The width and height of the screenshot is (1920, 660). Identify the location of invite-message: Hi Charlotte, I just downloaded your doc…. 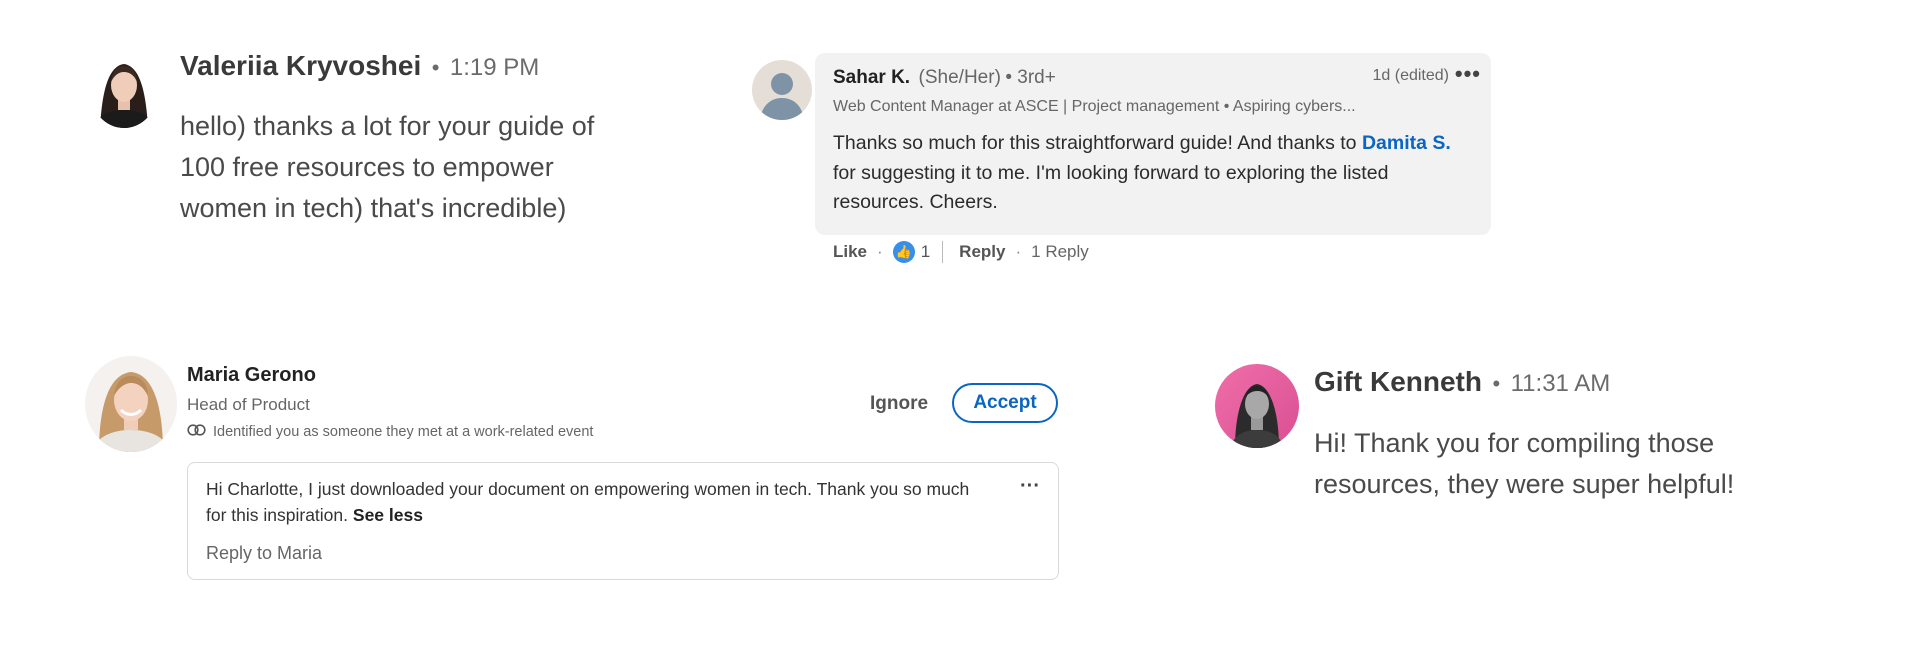
(596, 502).